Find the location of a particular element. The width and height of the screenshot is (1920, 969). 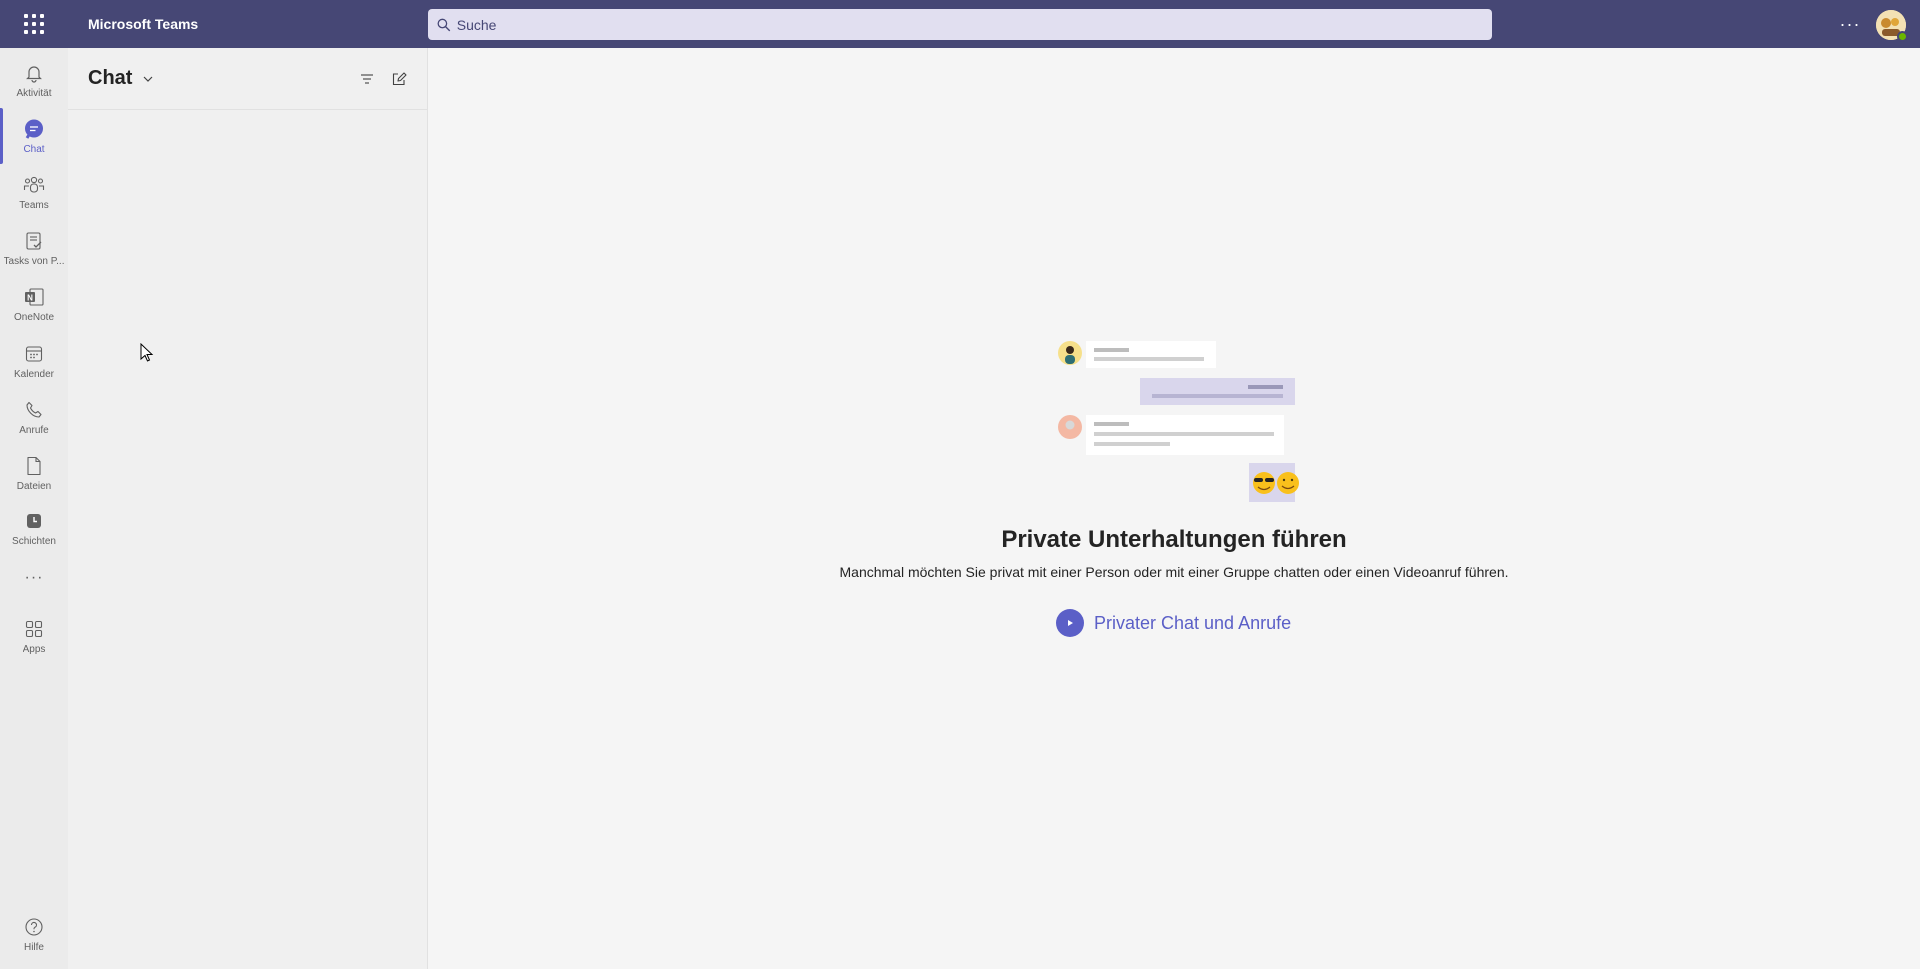

top-bar: Microsoft Teams ··· is located at coordinates (960, 24).